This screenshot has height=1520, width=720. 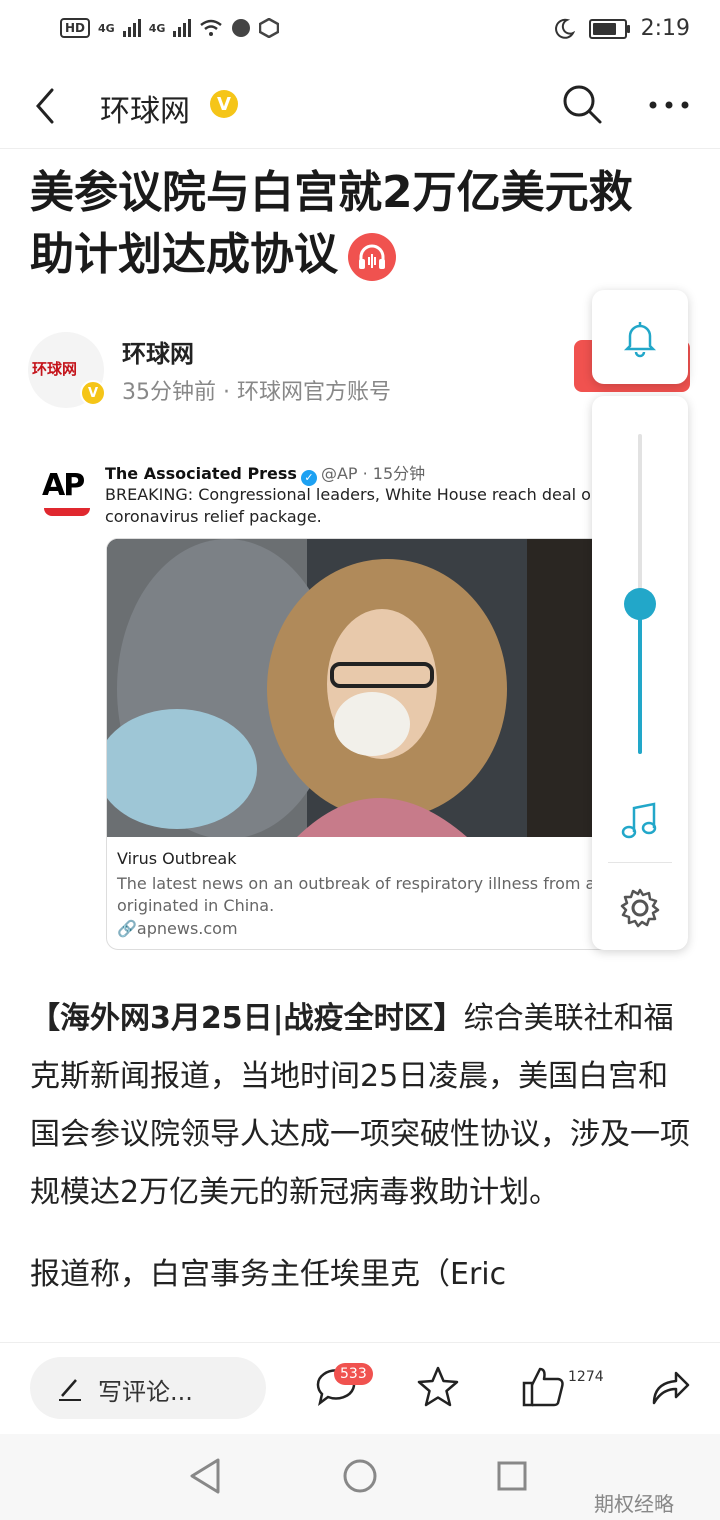 I want to click on gear-icon, so click(x=640, y=908).